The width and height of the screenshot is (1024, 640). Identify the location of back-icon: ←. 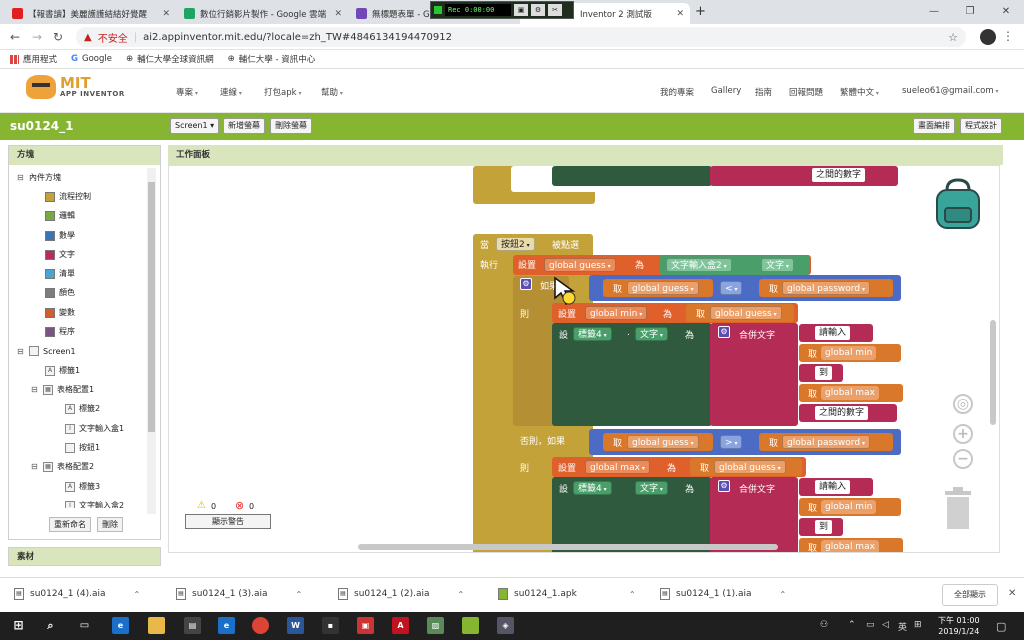
(15, 37).